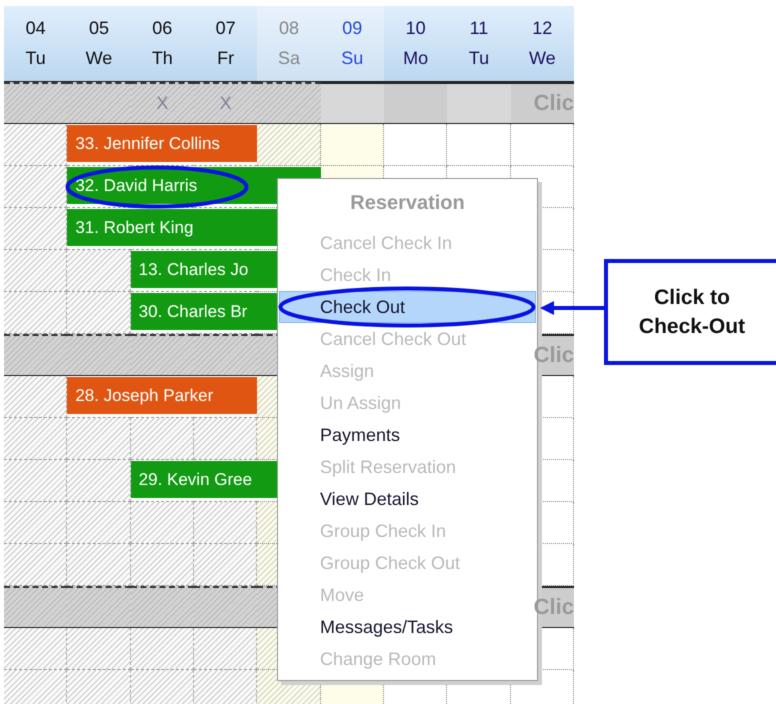 This screenshot has width=776, height=704. I want to click on menu-title: Reservation, so click(407, 203).